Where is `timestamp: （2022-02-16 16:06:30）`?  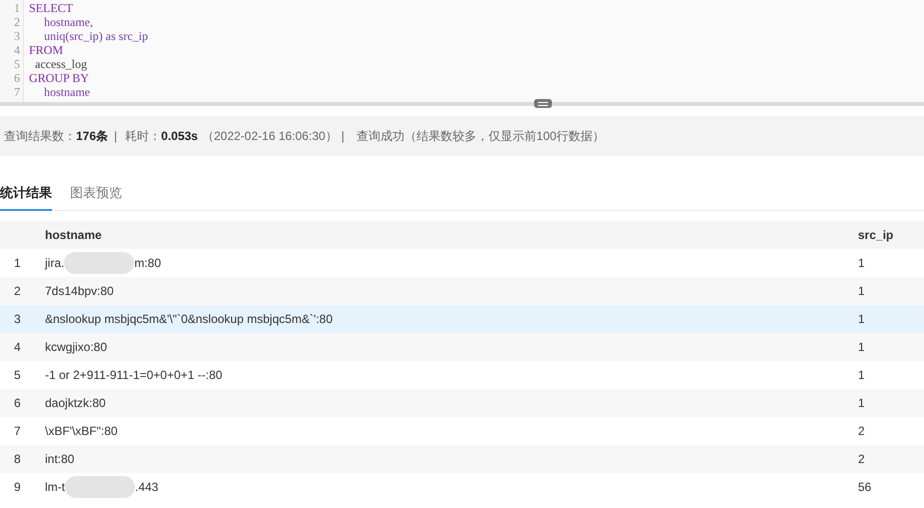
timestamp: （2022-02-16 16:06:30） is located at coordinates (270, 136).